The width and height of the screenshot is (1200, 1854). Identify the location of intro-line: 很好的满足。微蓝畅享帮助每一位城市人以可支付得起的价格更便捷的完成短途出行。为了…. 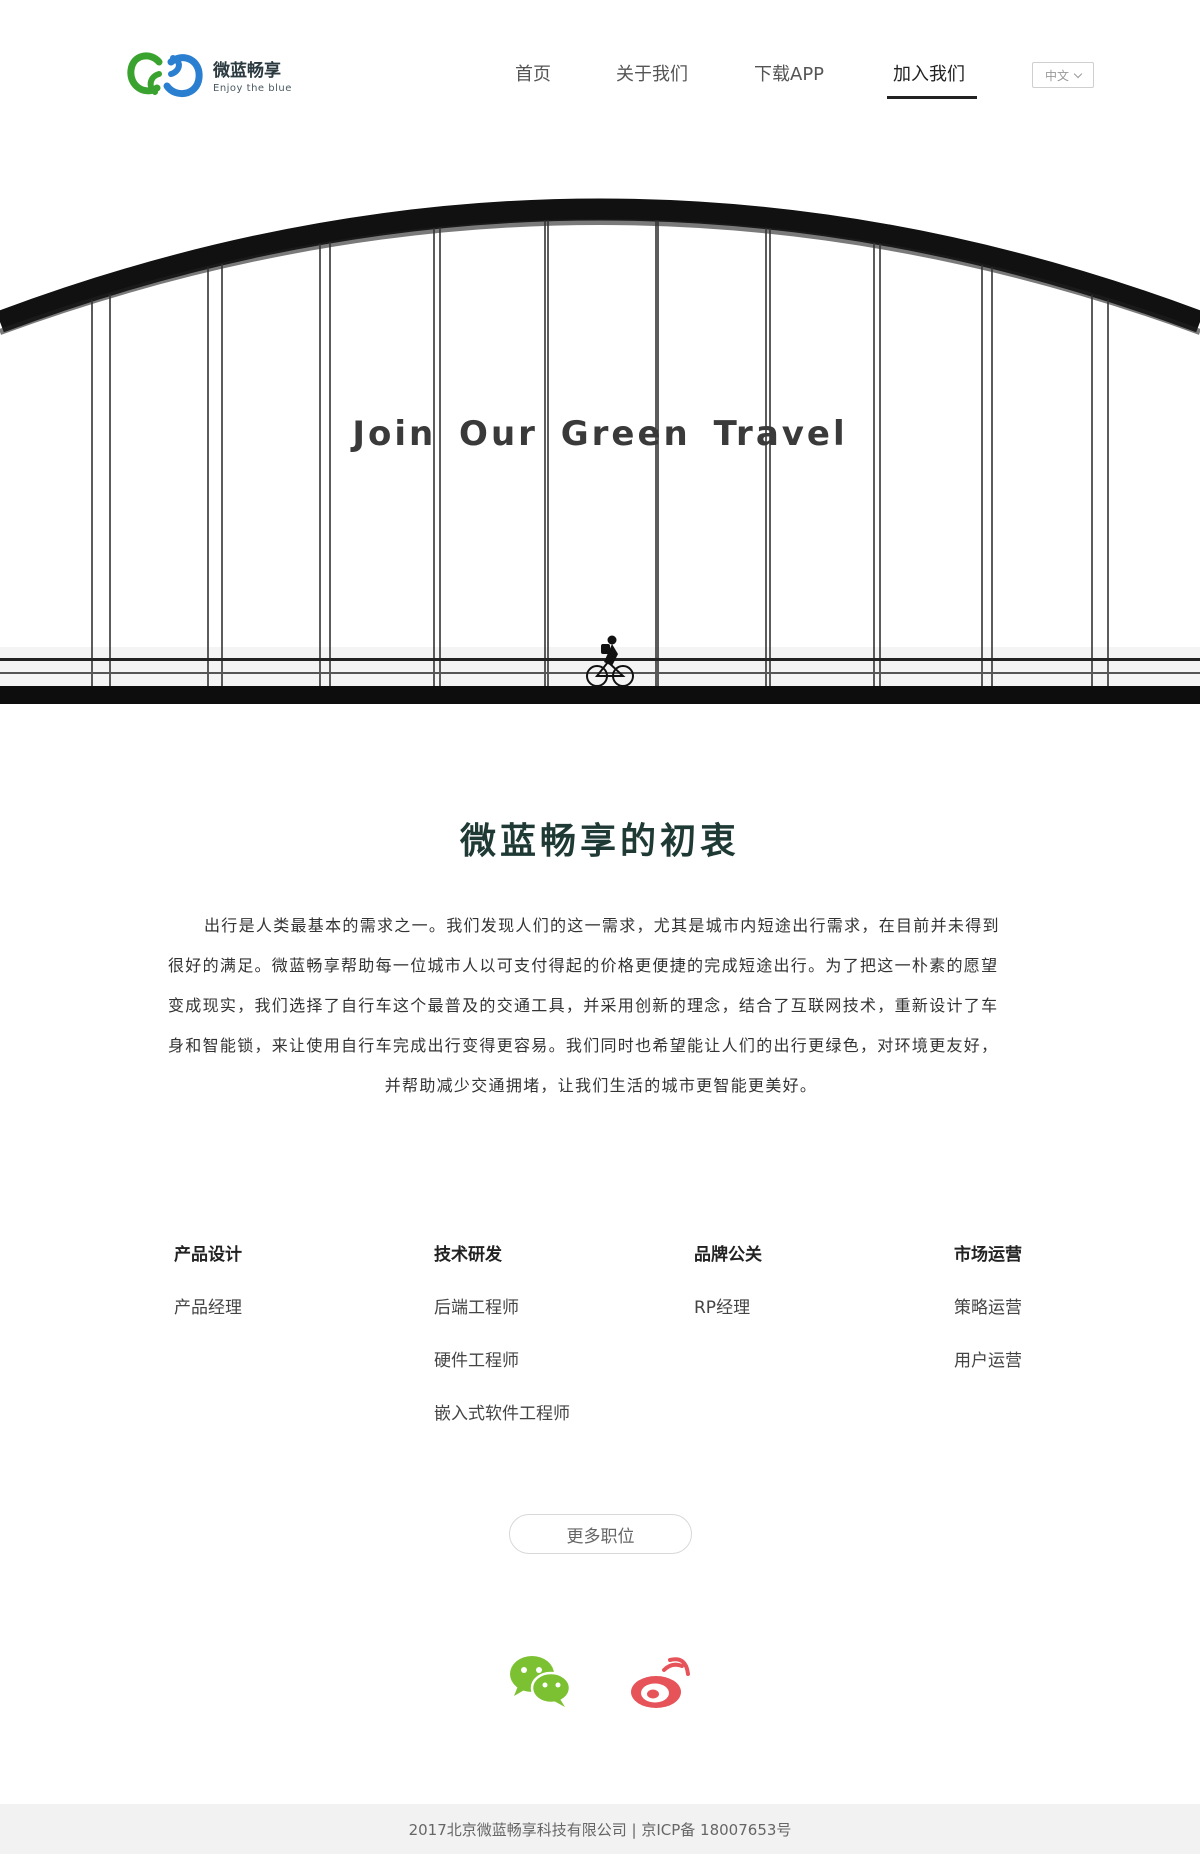
(583, 965).